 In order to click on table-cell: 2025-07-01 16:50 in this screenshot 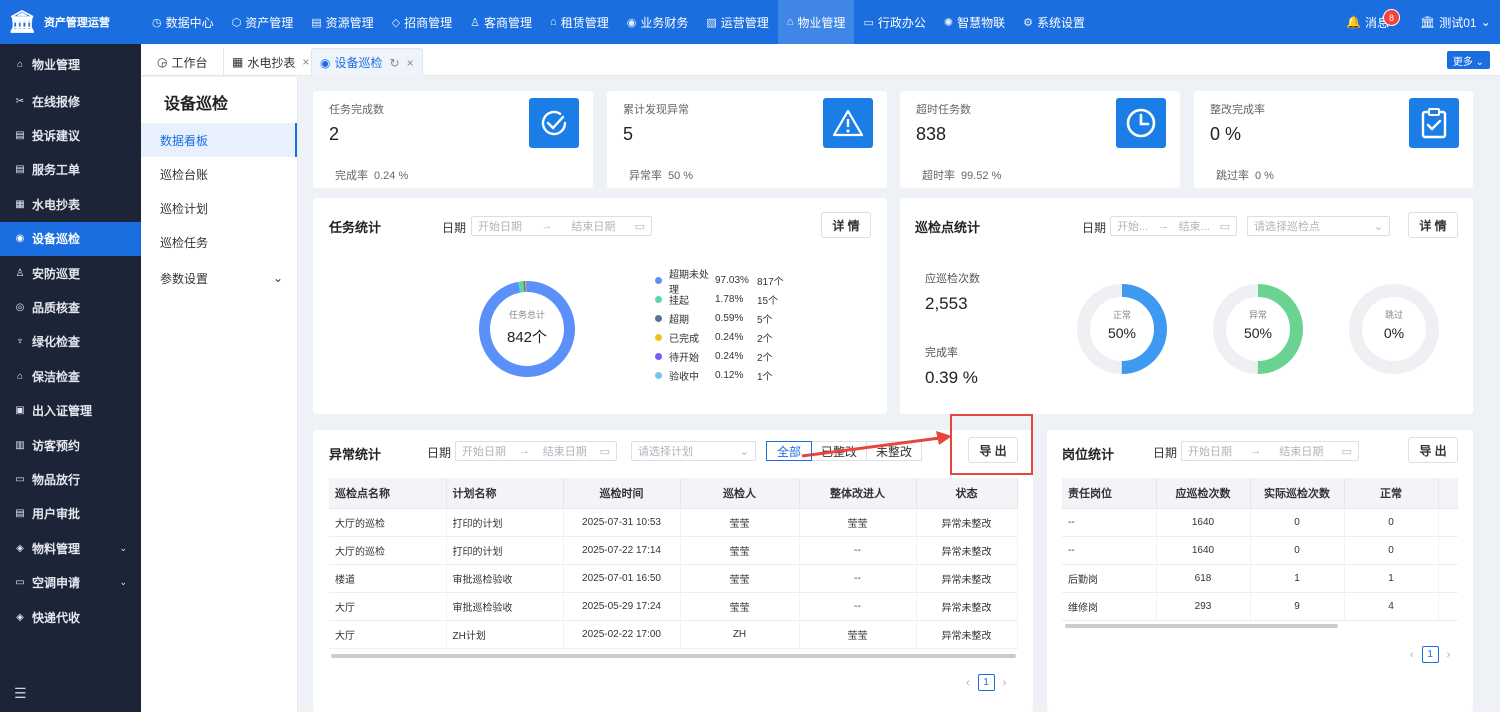, I will do `click(622, 578)`.